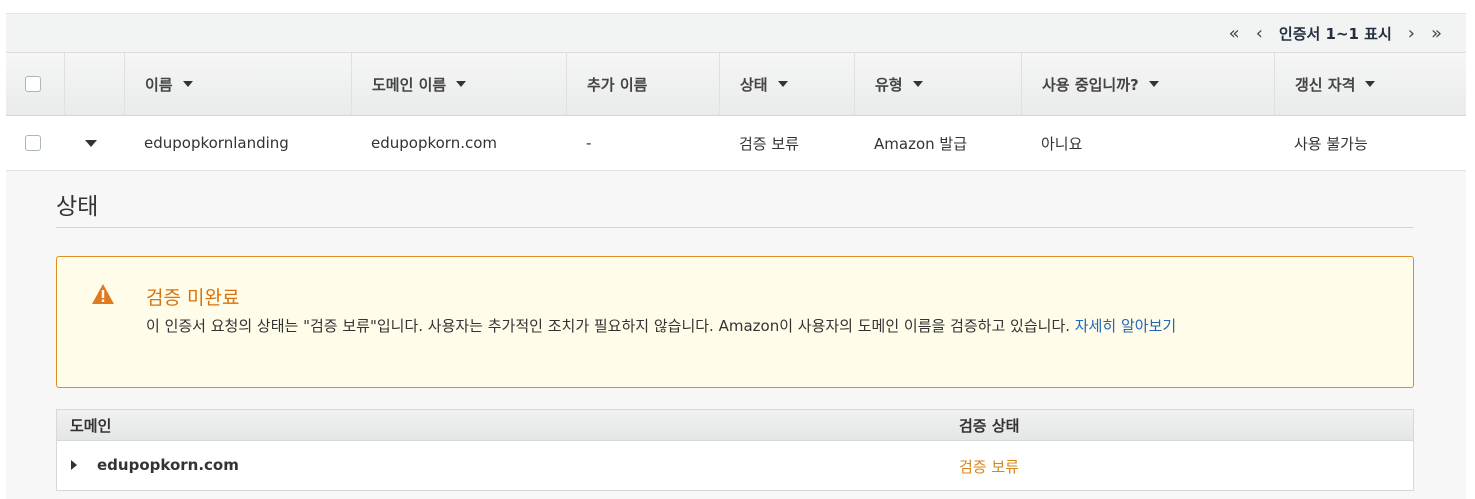 The image size is (1475, 499). I want to click on column-header-in-use: 사용 중입니까?, so click(1147, 84).